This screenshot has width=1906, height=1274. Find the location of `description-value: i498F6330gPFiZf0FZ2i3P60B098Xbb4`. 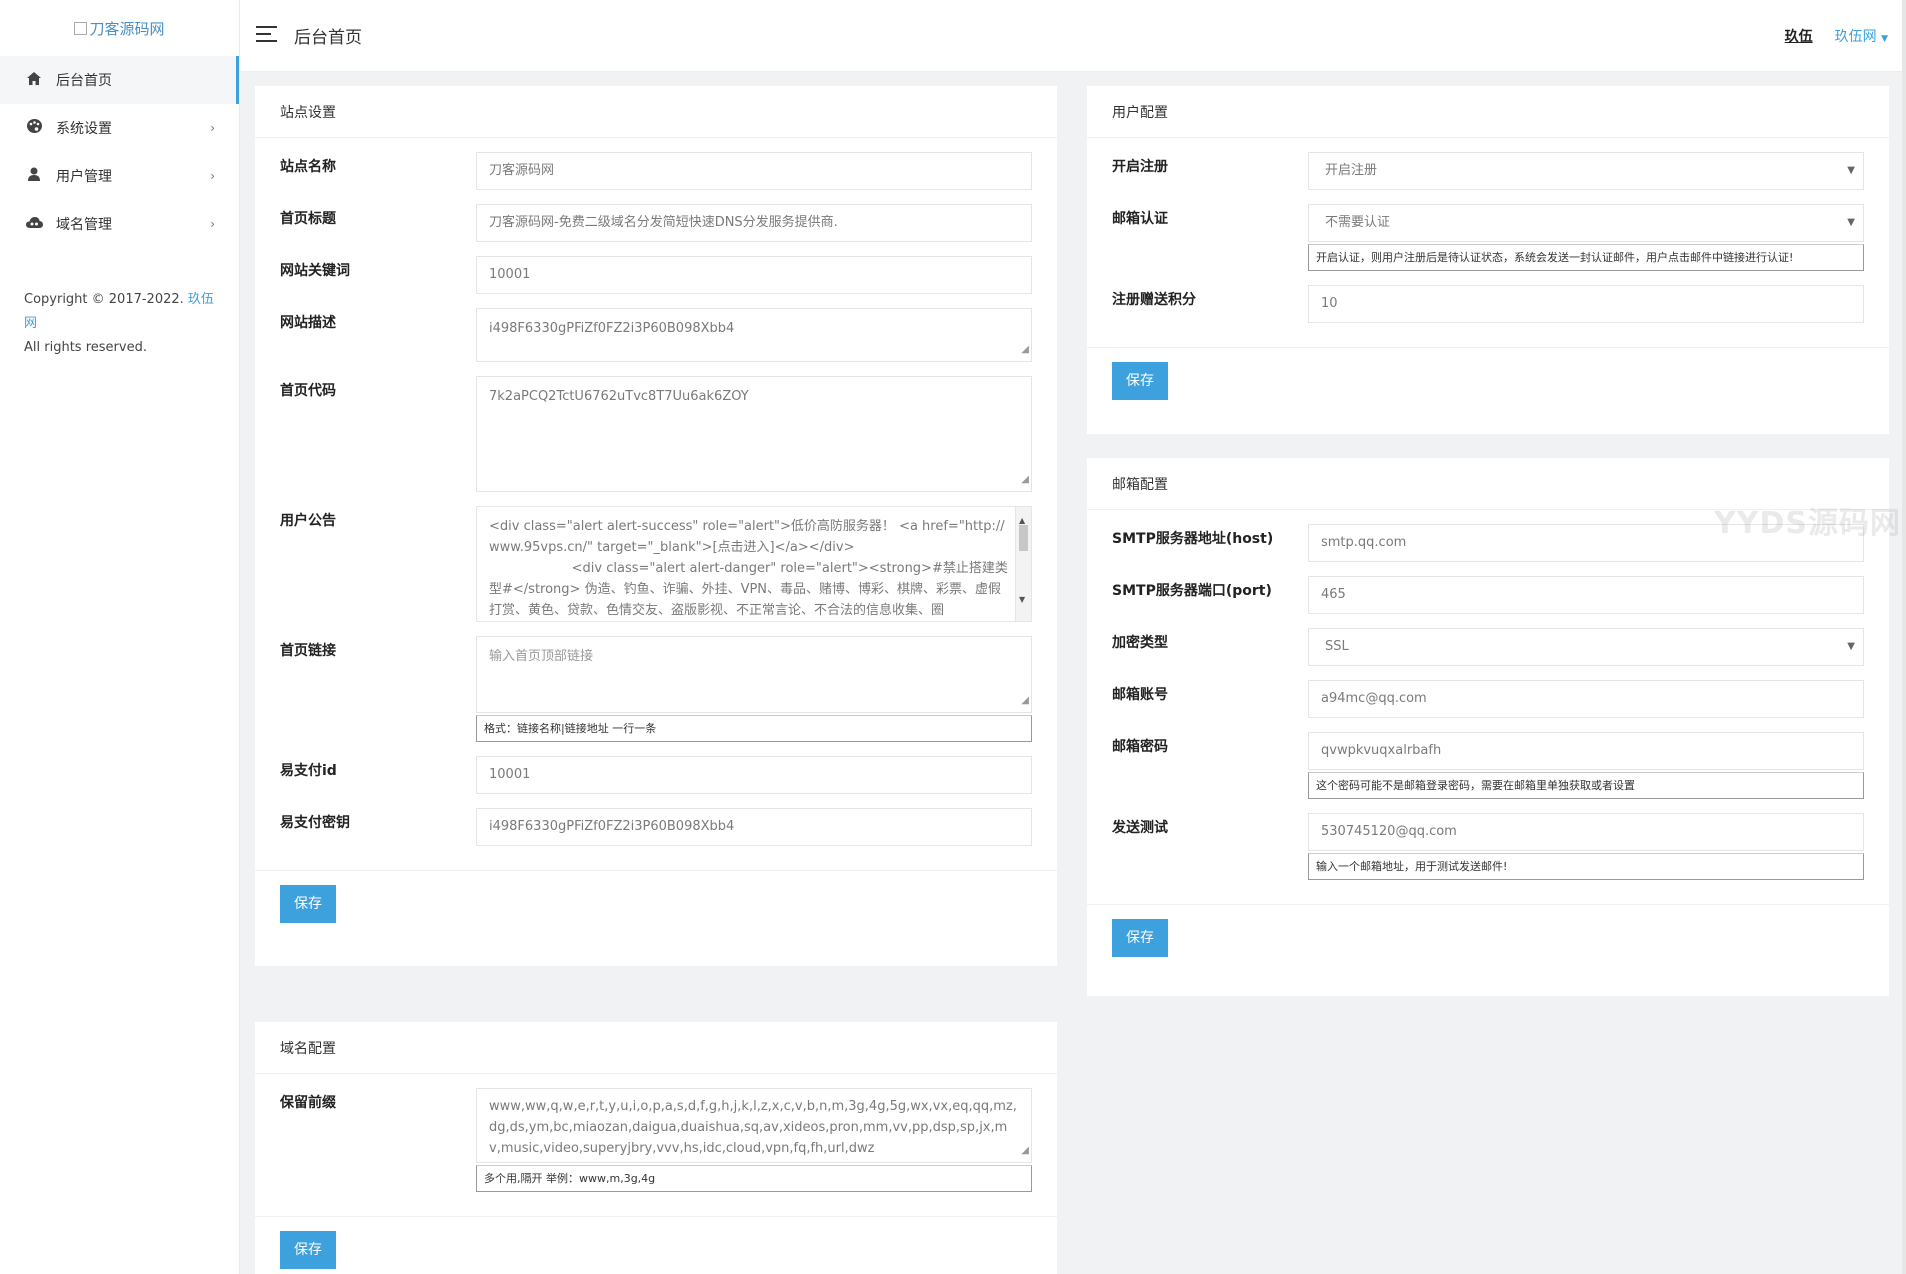

description-value: i498F6330gPFiZf0FZ2i3P60B098Xbb4 is located at coordinates (612, 328).